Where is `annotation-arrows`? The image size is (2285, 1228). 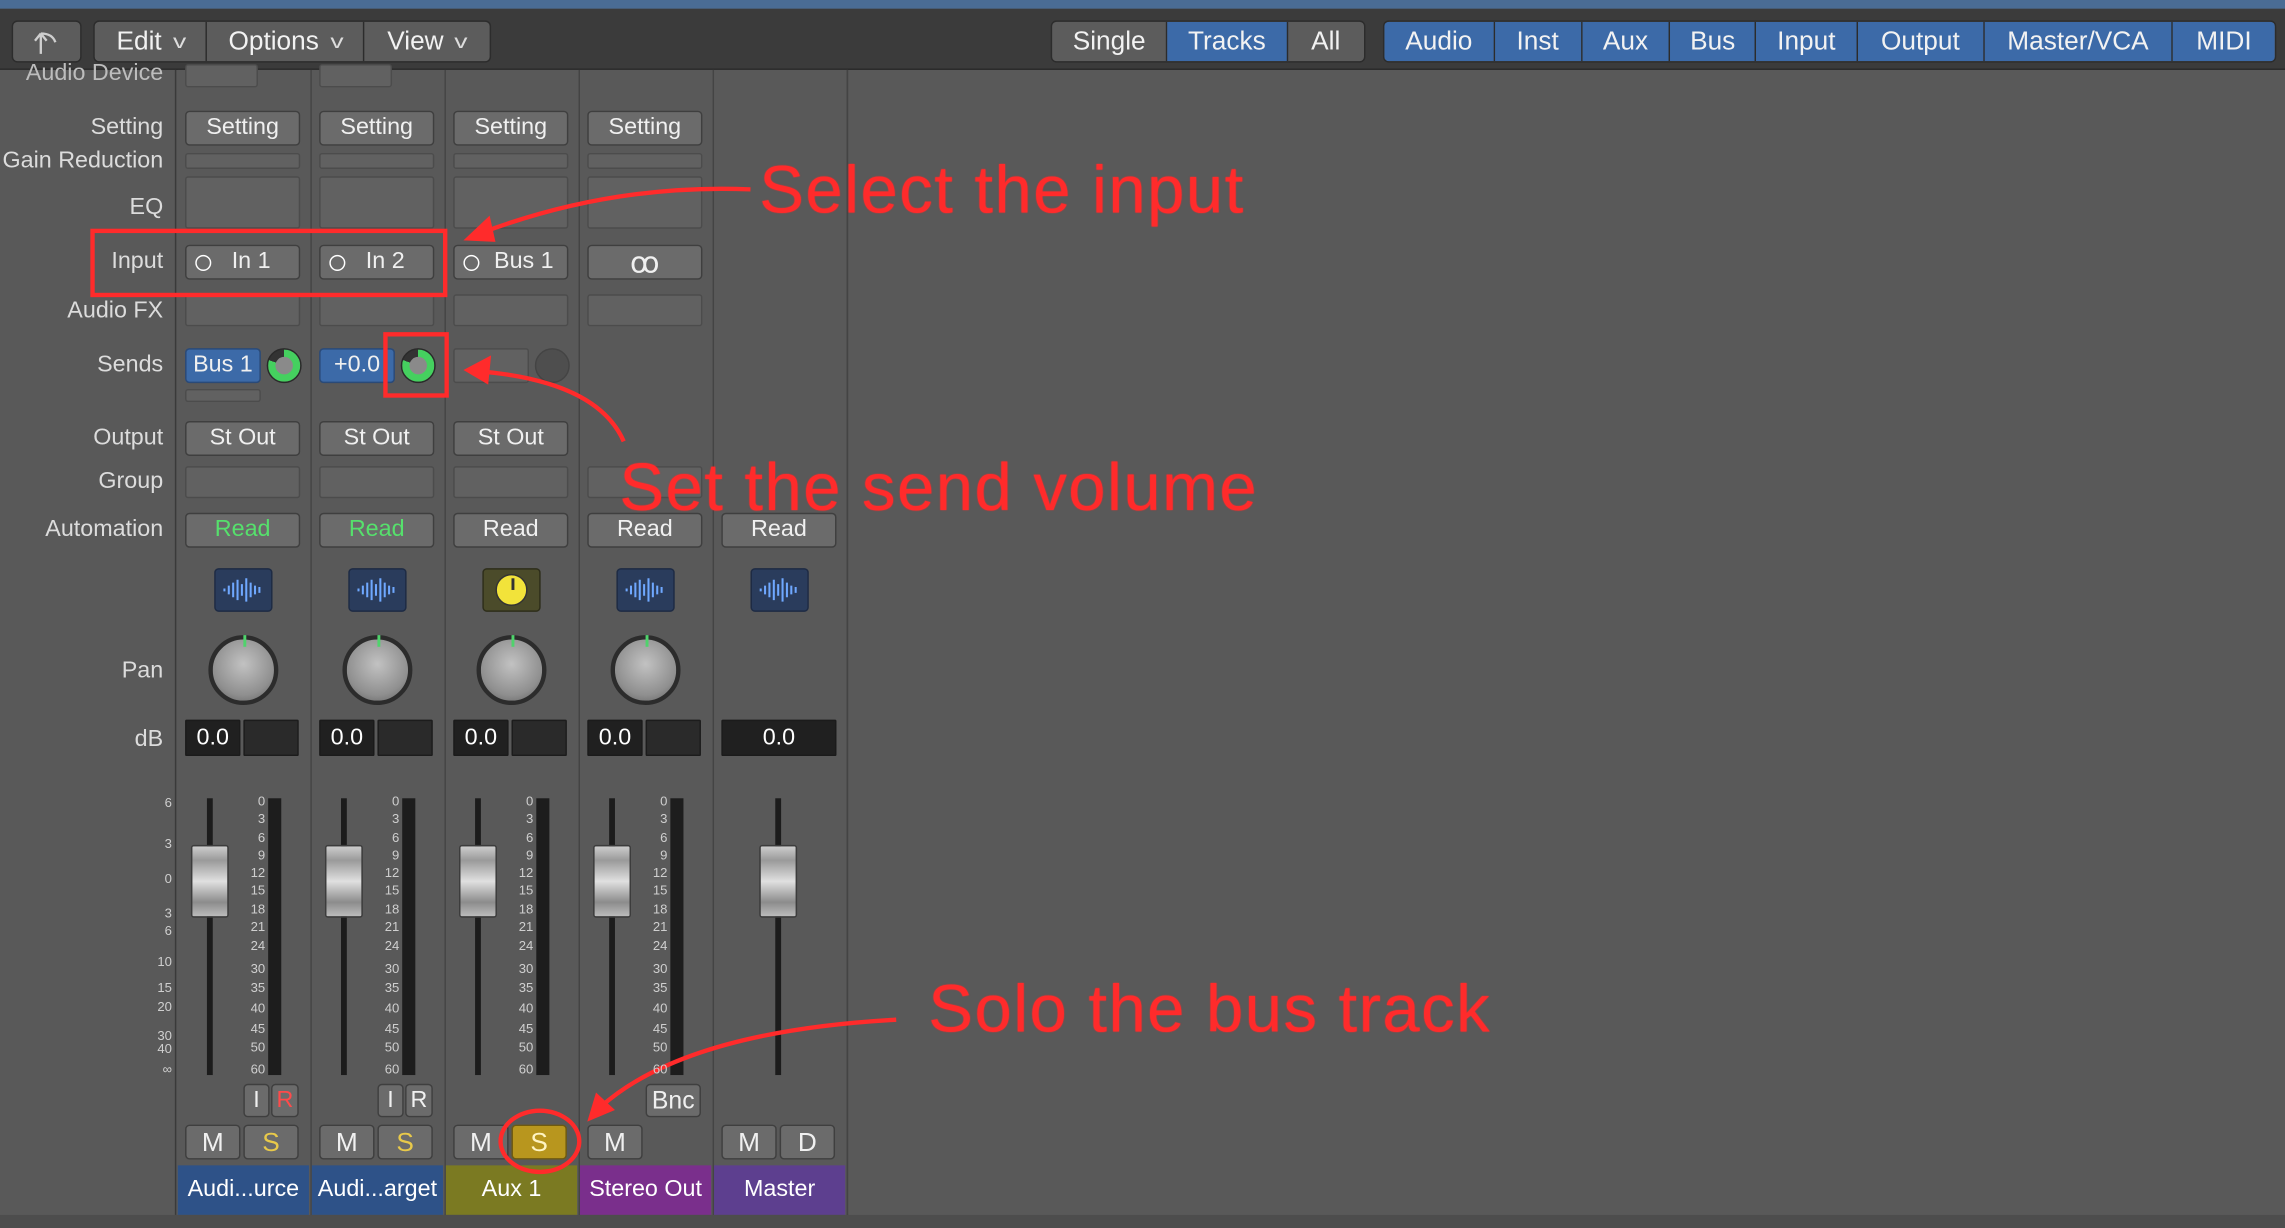 annotation-arrows is located at coordinates (680, 654).